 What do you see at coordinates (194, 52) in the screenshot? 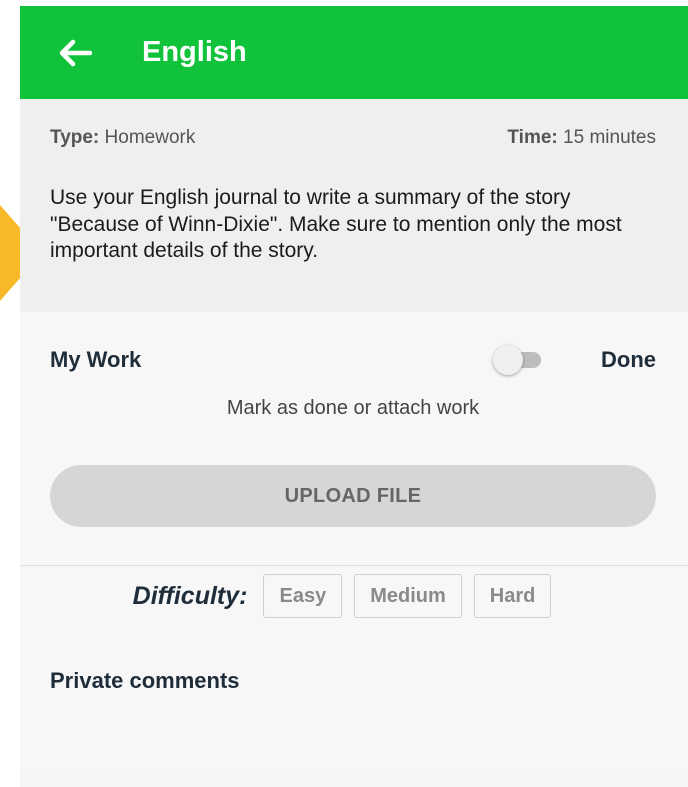
I see `page-title: English` at bounding box center [194, 52].